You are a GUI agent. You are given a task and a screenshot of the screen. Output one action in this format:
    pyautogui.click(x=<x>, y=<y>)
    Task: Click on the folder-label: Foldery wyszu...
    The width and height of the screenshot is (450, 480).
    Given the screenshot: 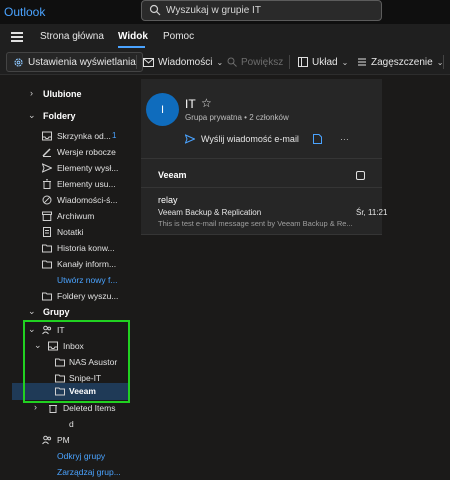 What is the action you would take?
    pyautogui.click(x=88, y=296)
    